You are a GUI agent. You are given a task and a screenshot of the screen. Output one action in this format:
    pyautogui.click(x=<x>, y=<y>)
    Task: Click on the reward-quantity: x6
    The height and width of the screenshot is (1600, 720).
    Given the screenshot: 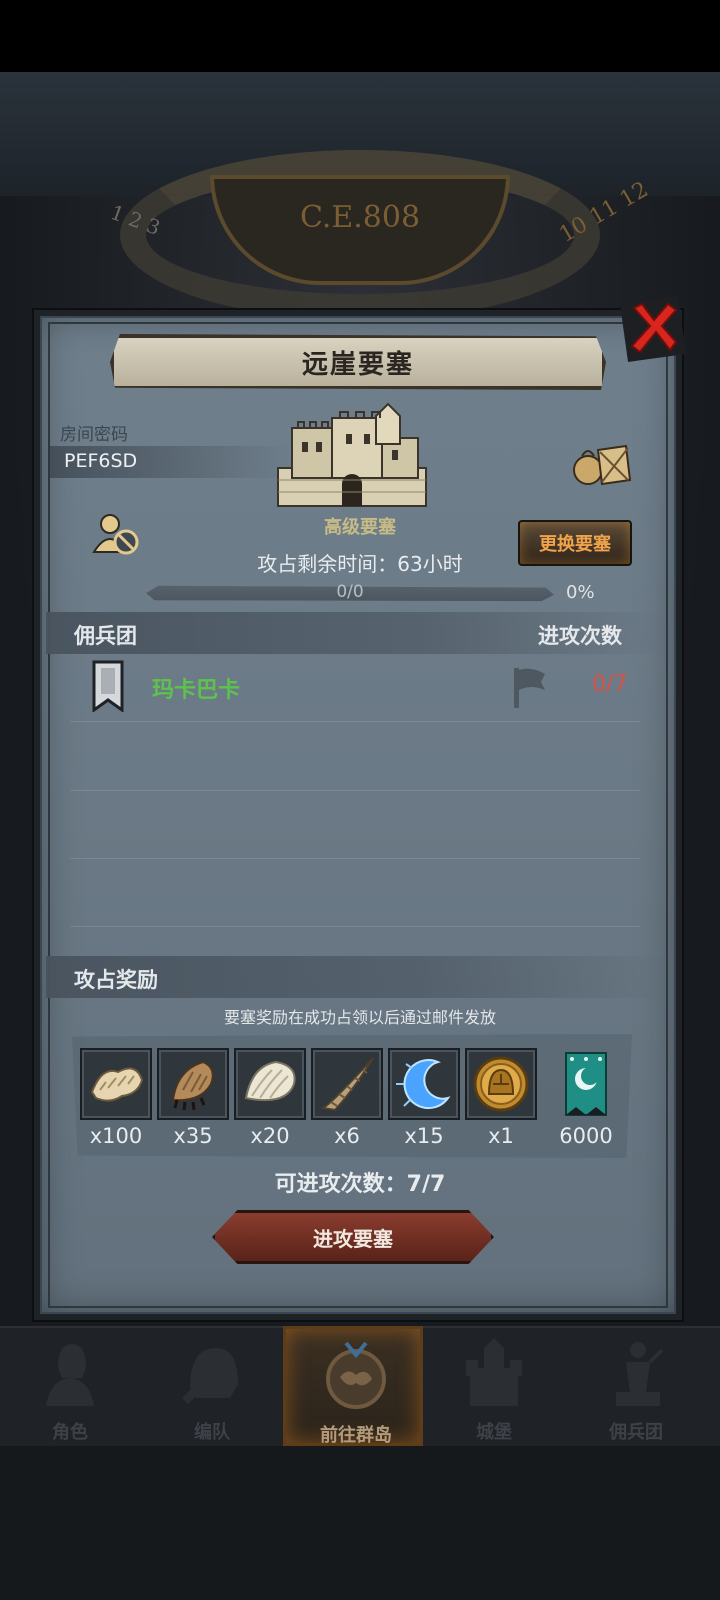 What is the action you would take?
    pyautogui.click(x=347, y=1136)
    